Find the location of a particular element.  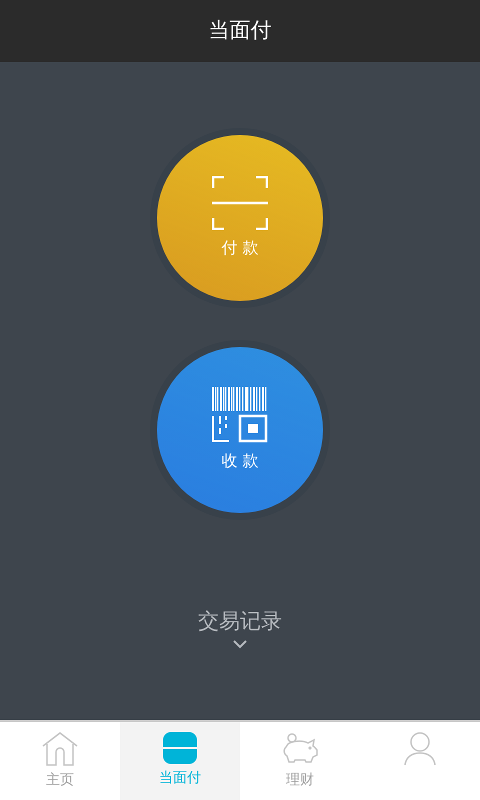

barcode-icon is located at coordinates (240, 415).